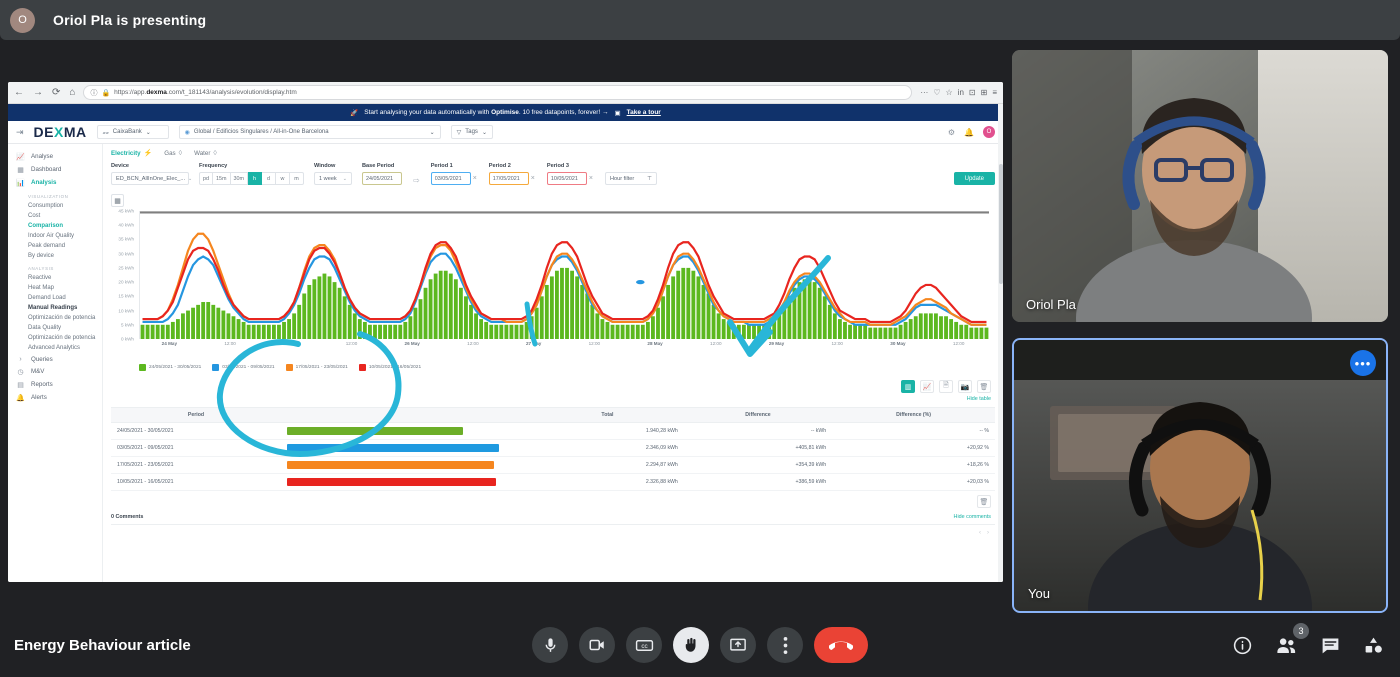 Image resolution: width=1400 pixels, height=677 pixels. I want to click on user-avatar: O, so click(989, 132).